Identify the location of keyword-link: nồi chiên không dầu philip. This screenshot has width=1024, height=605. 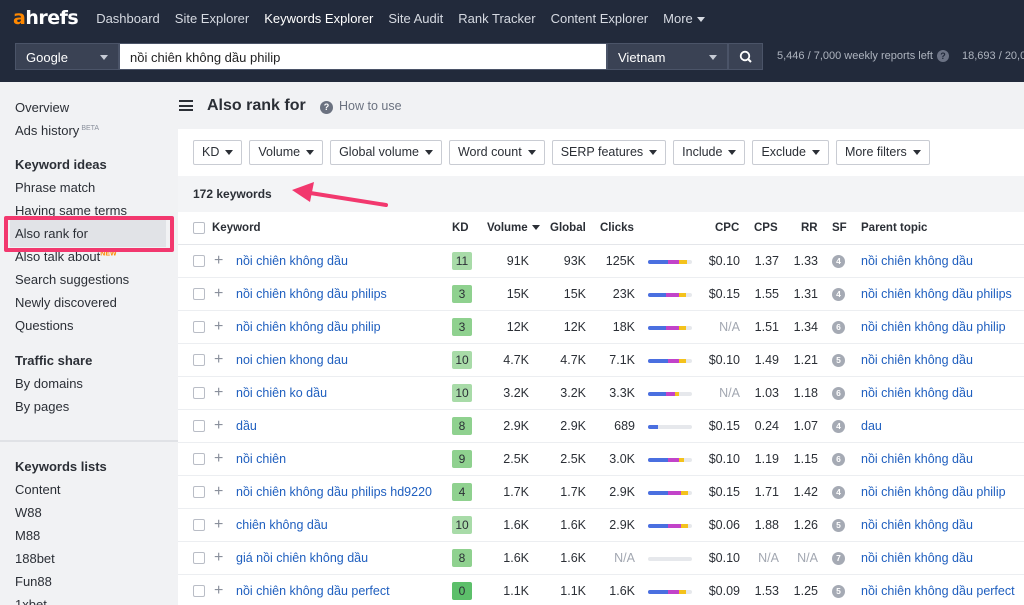
(308, 327).